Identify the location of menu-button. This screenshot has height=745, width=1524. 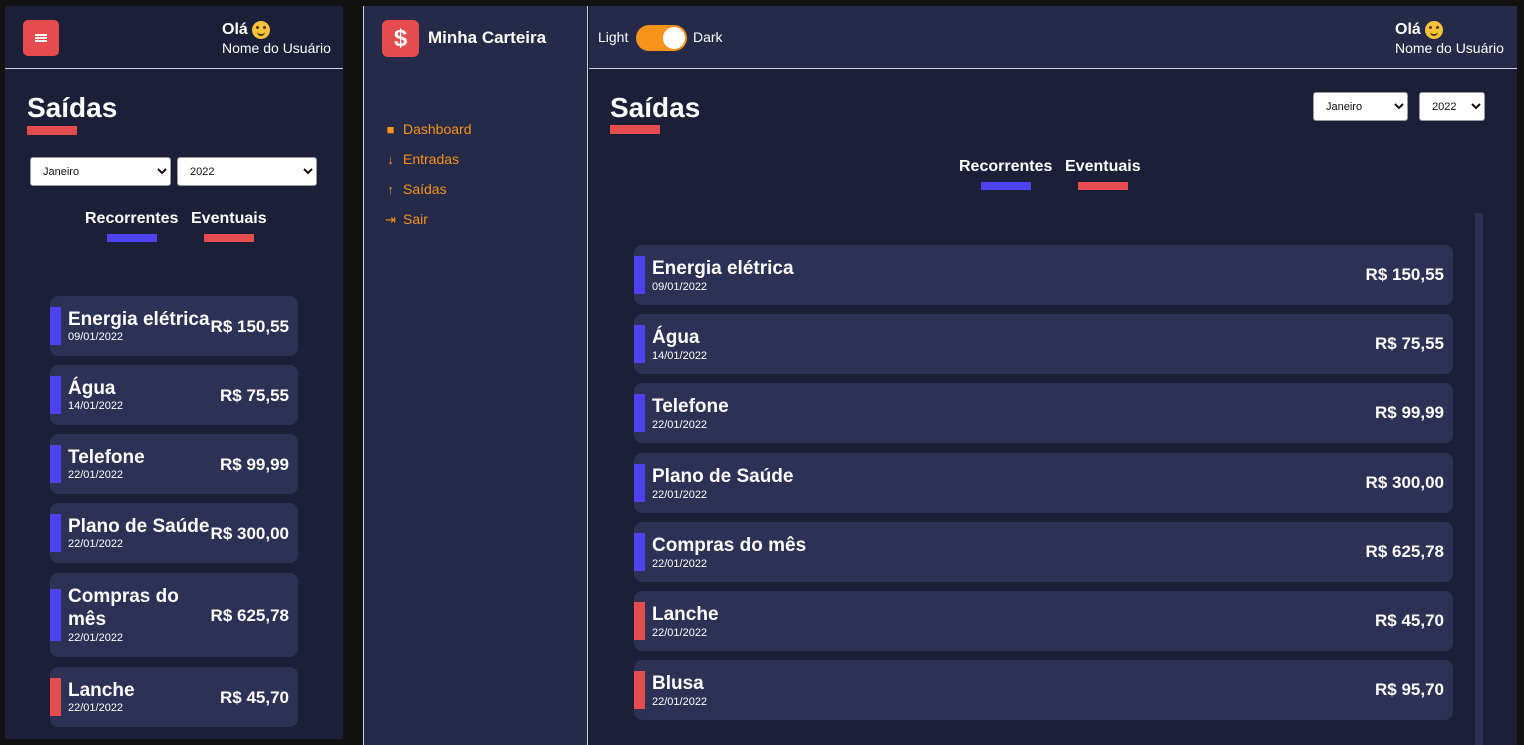
(41, 38).